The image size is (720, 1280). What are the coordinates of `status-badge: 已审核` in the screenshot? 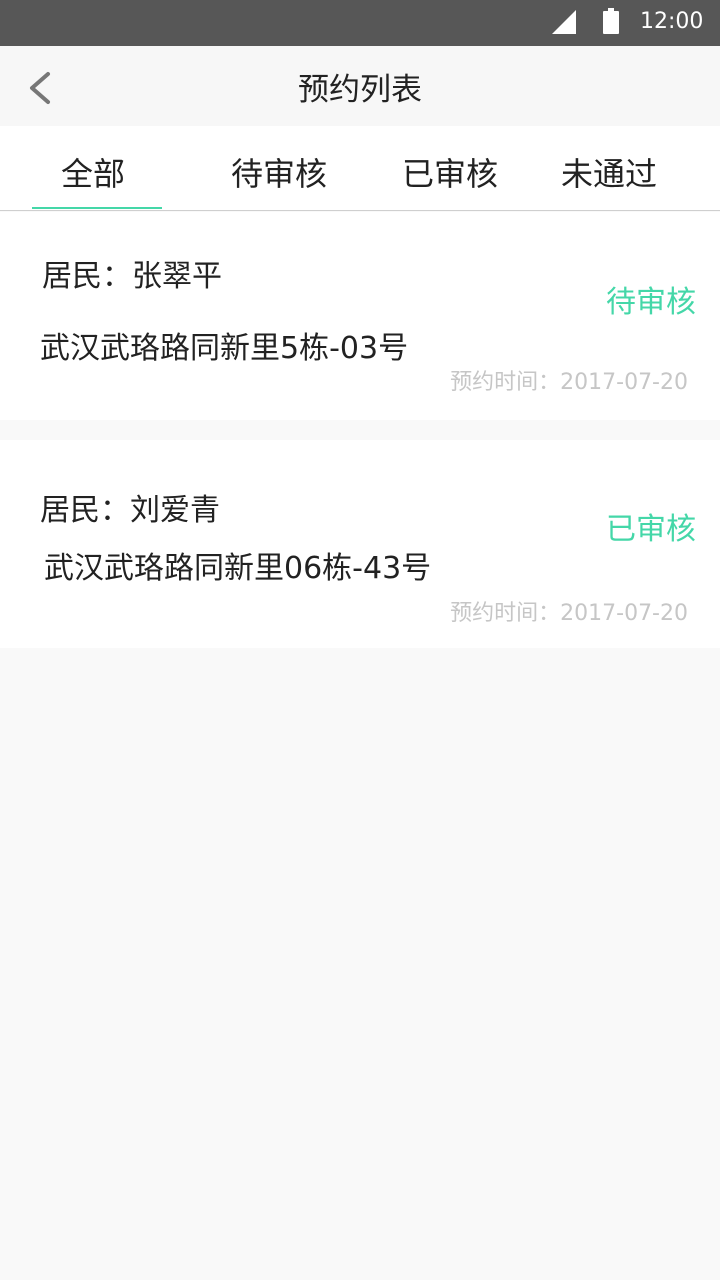 It's located at (651, 529).